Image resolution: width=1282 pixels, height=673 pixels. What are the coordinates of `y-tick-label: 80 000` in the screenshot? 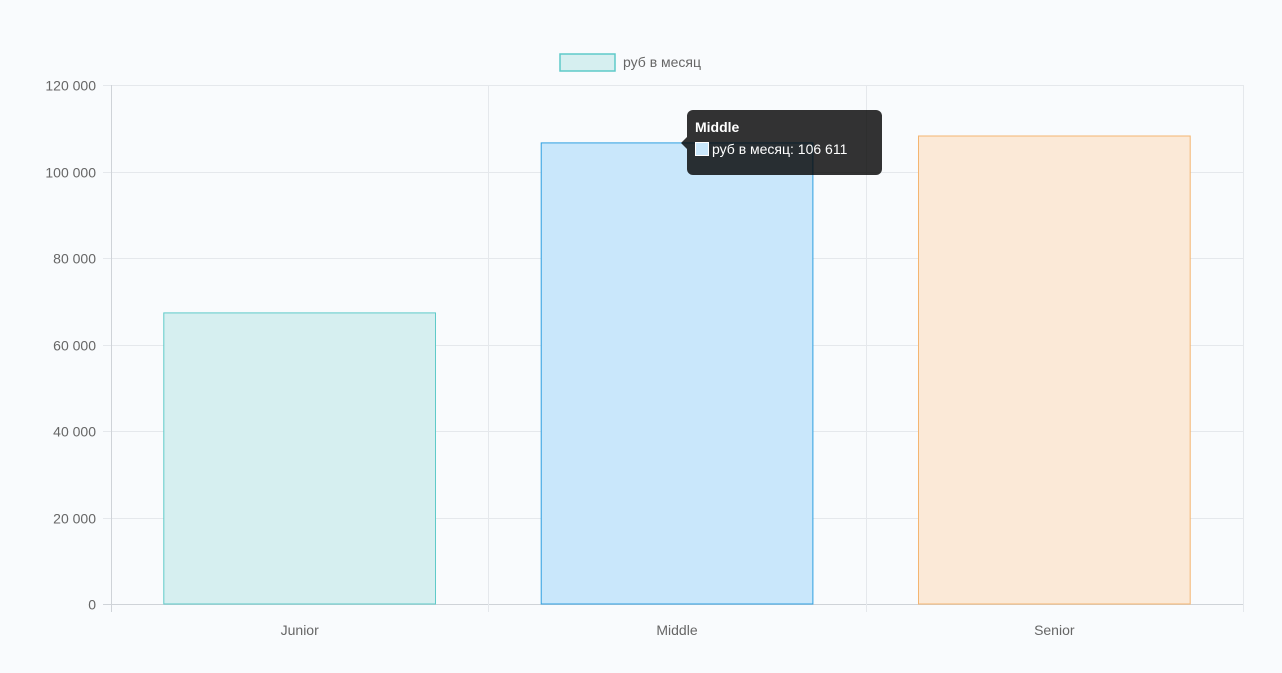 It's located at (74, 259).